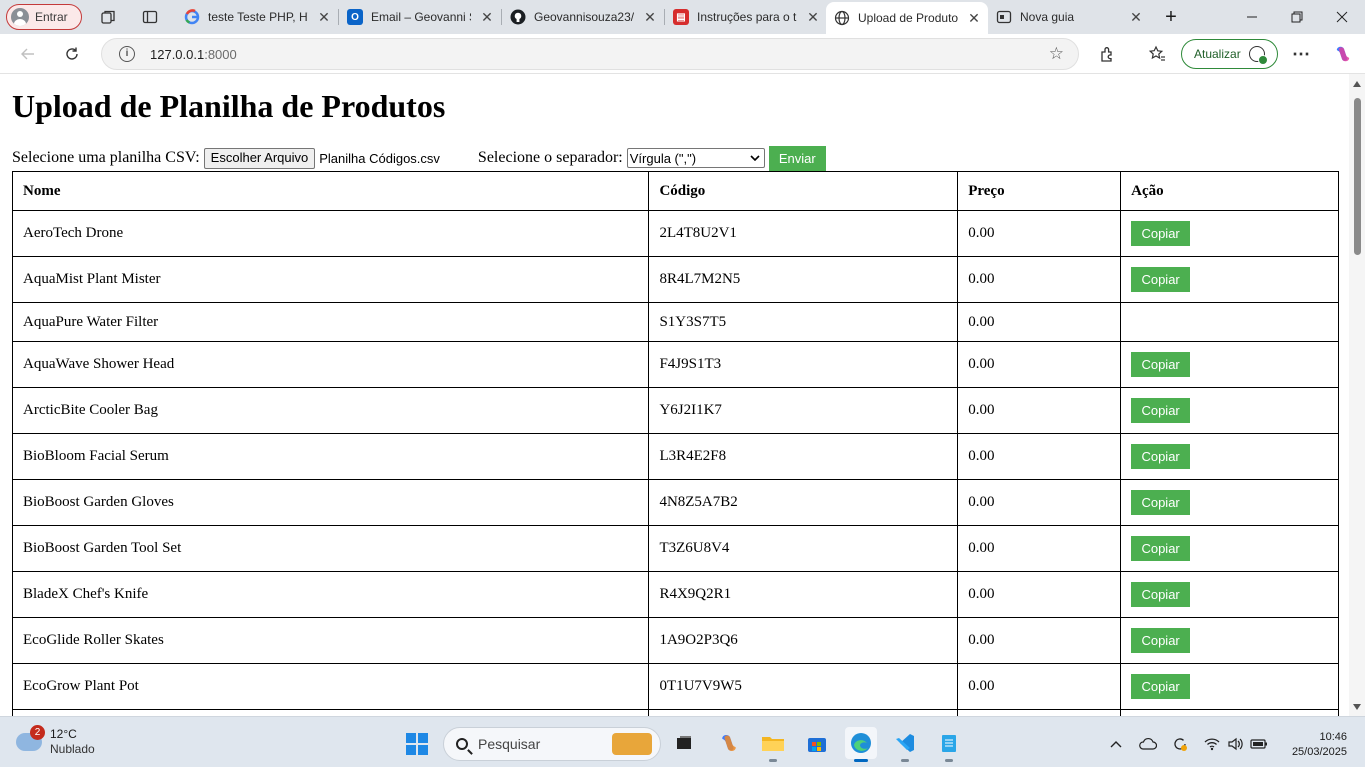 This screenshot has height=767, width=1365. Describe the element at coordinates (1180, 744) in the screenshot. I see `update-available-icon` at that location.